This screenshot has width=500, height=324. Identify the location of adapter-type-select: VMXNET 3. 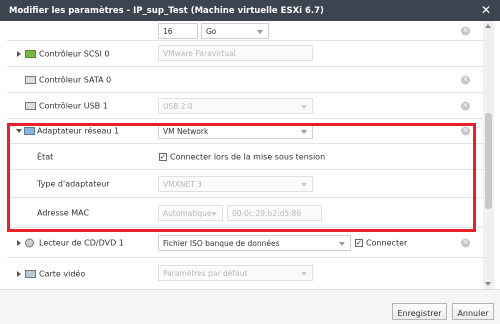
(235, 184).